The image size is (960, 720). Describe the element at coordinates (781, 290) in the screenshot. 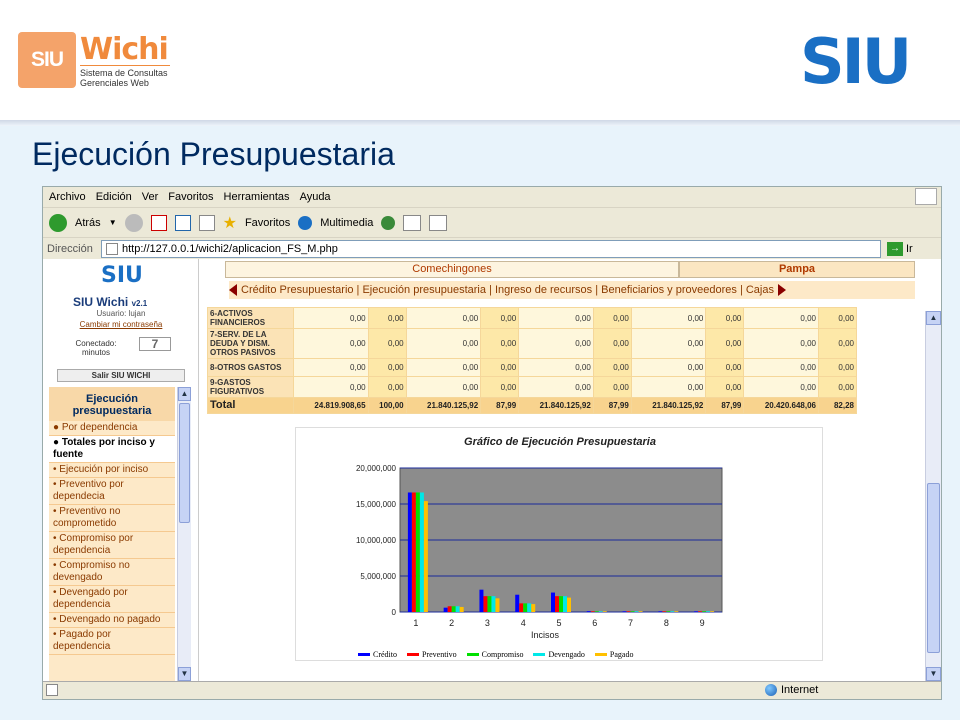

I see `nav-right-arrow-icon` at that location.